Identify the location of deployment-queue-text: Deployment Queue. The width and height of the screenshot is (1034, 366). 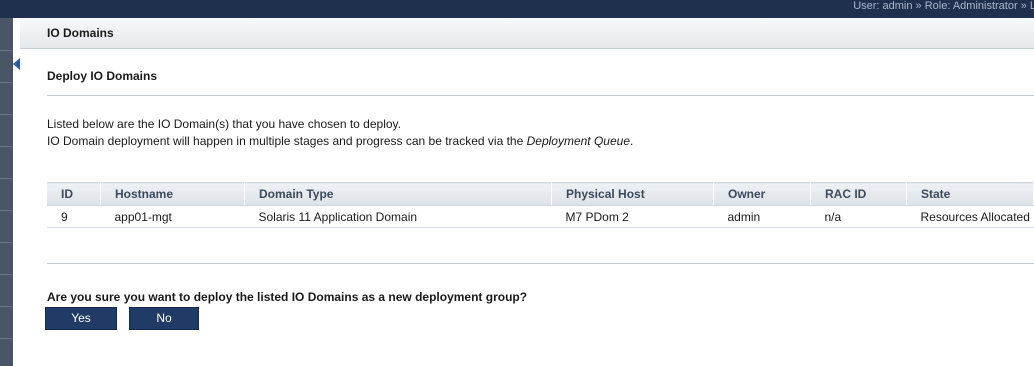
(578, 141).